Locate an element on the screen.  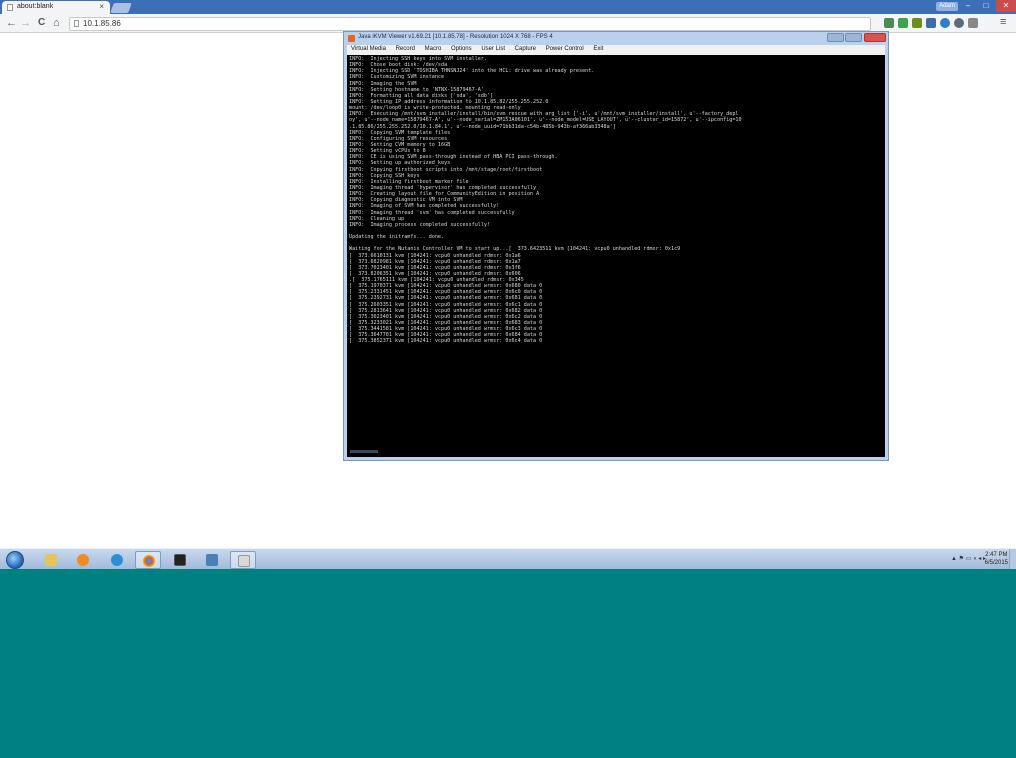
kvm-status-indicator is located at coordinates (364, 451).